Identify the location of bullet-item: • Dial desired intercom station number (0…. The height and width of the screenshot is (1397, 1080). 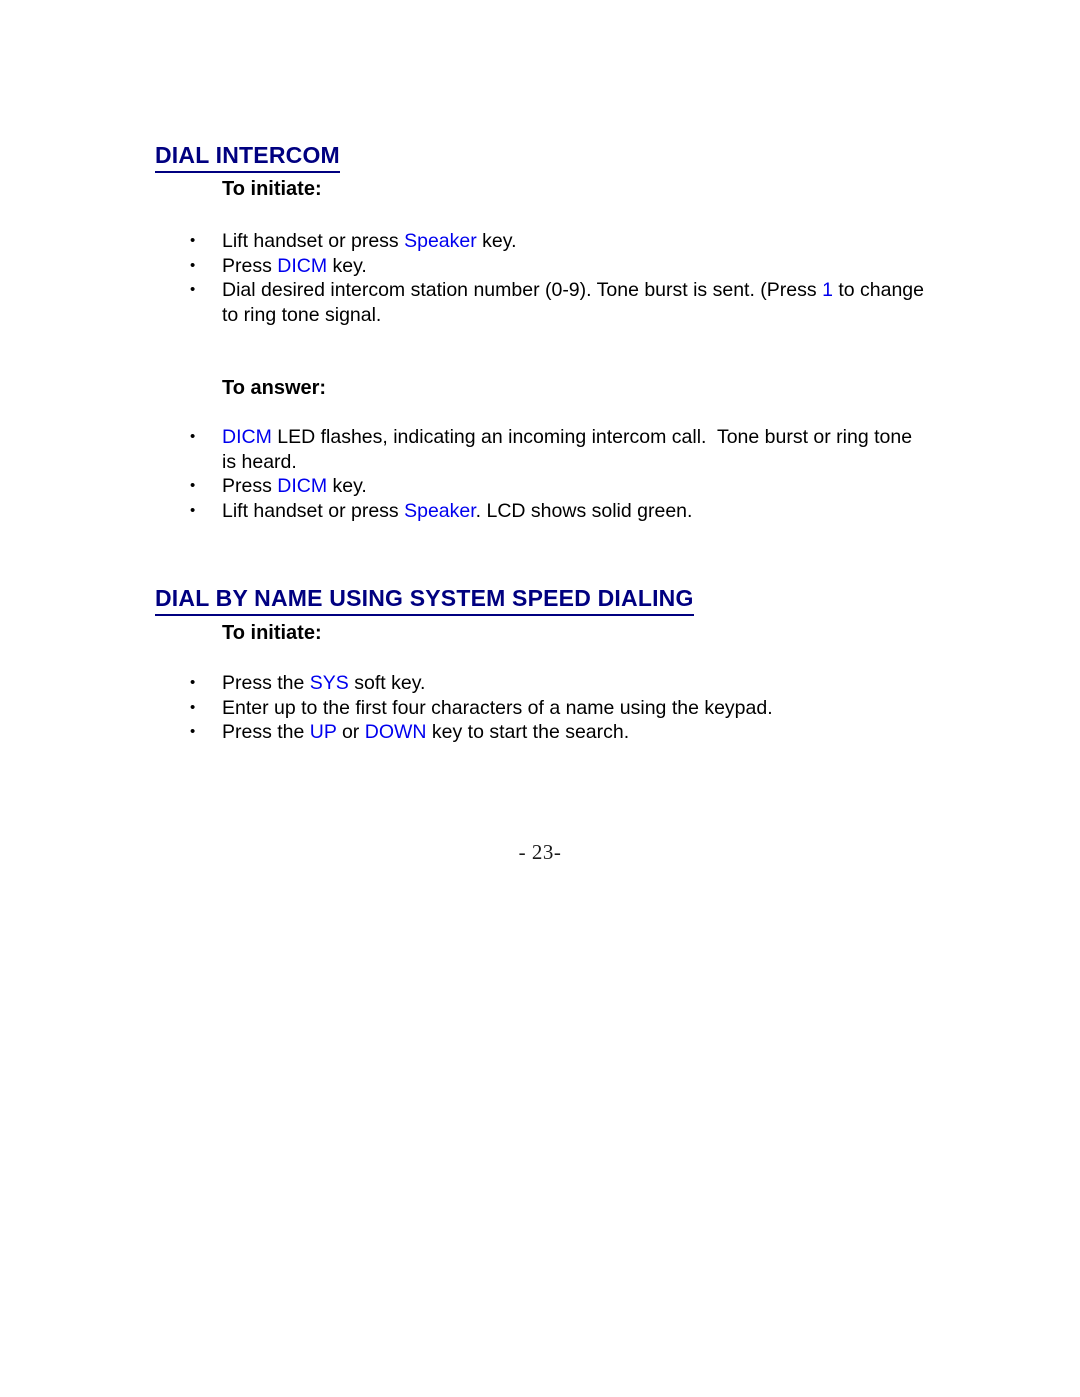
(555, 302).